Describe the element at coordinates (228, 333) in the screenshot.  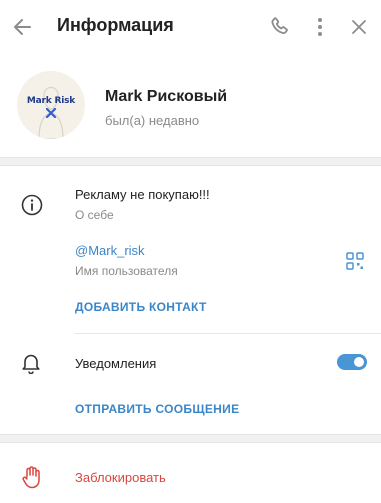
I see `divider` at that location.